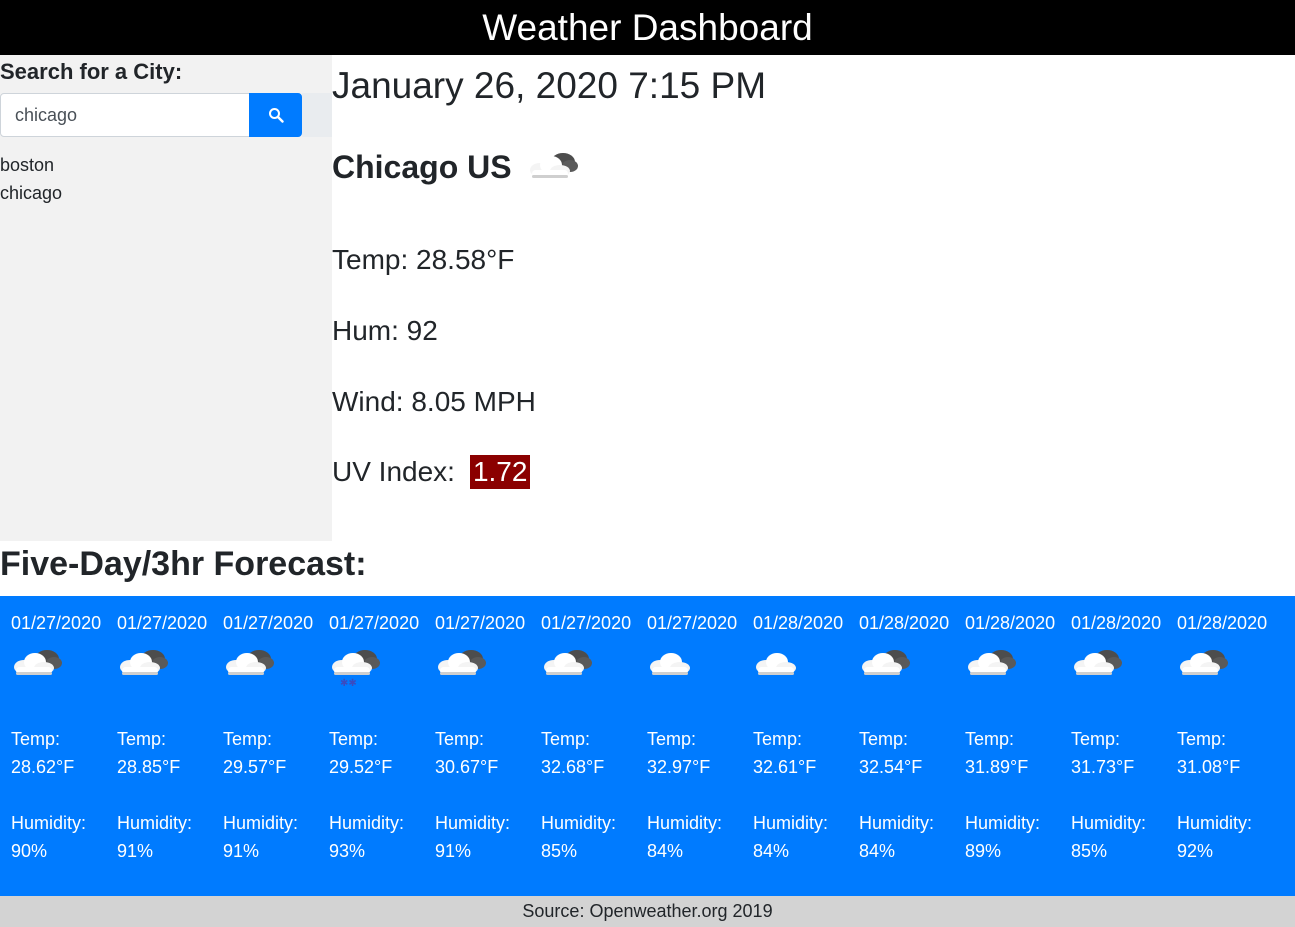  I want to click on forecast-temp: 28.62°F, so click(43, 767).